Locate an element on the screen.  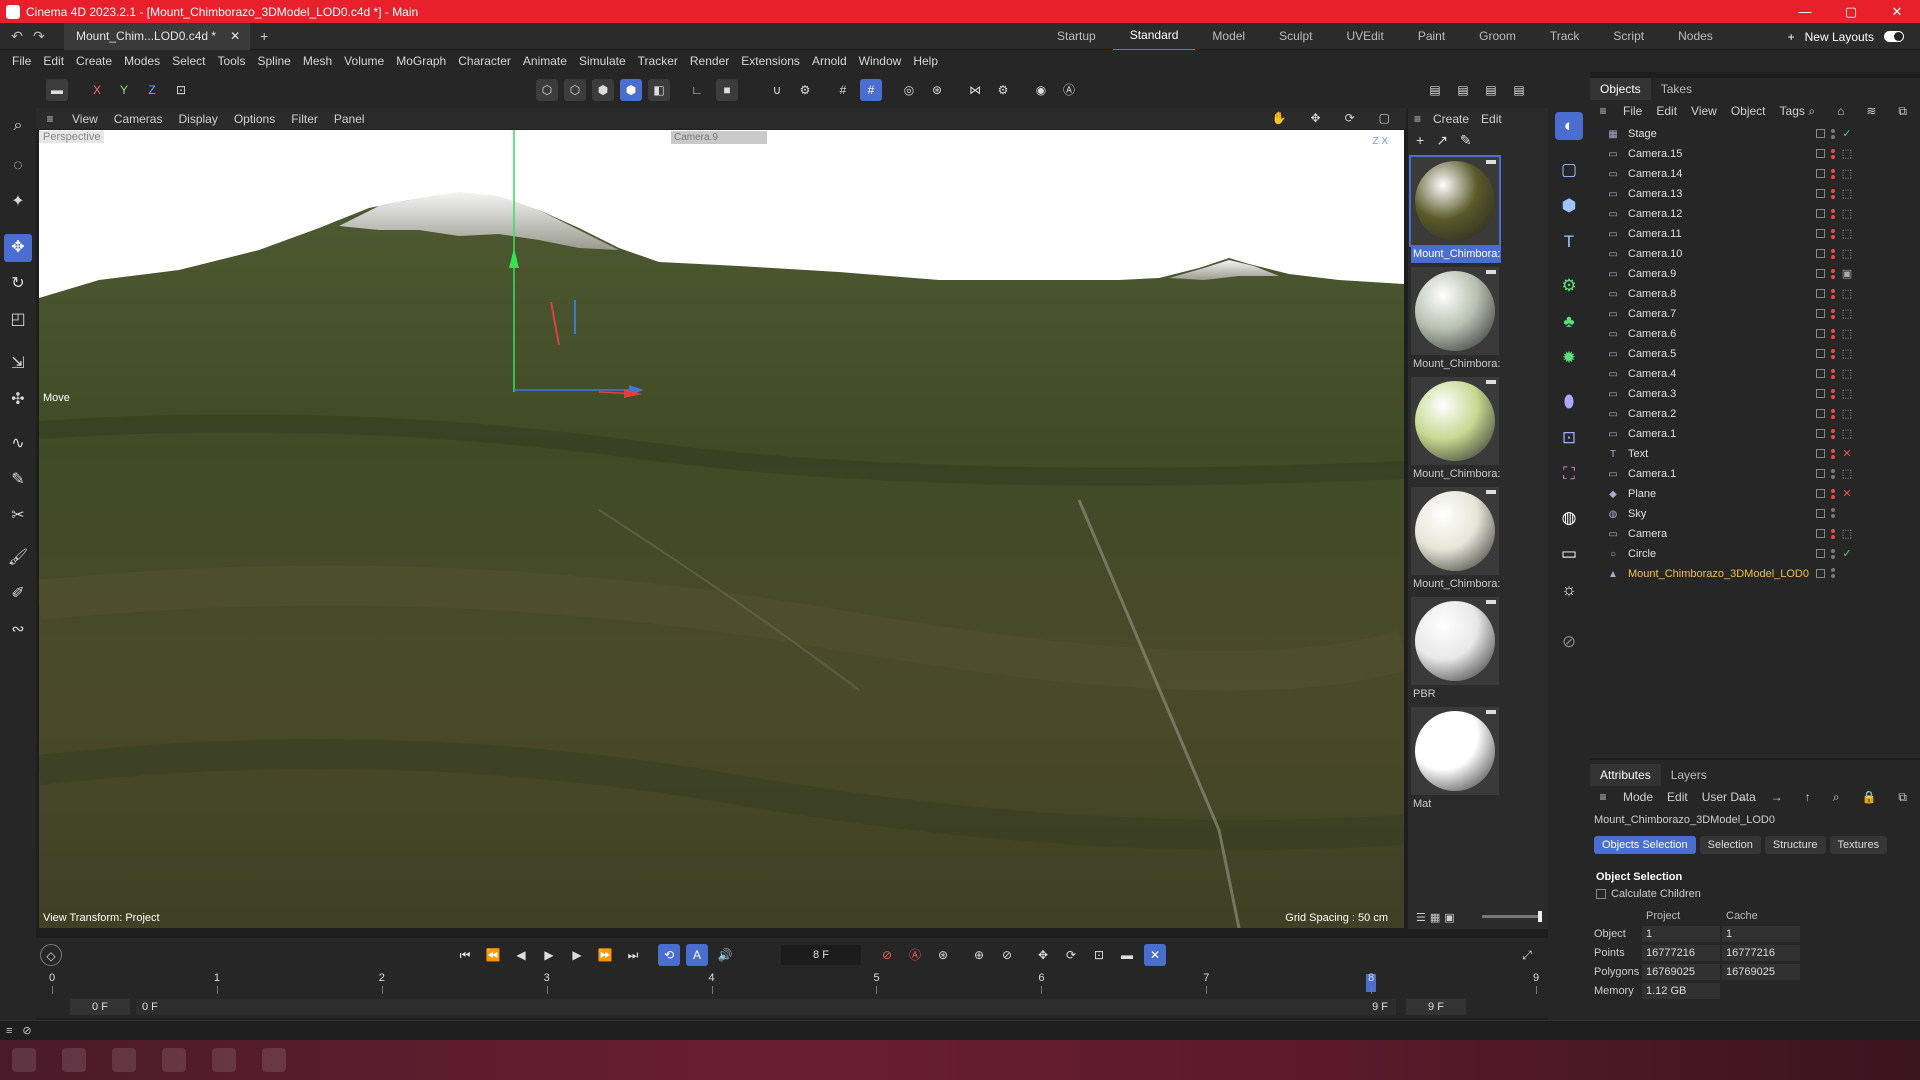
home-icon: ⌂ is located at coordinates (1840, 111).